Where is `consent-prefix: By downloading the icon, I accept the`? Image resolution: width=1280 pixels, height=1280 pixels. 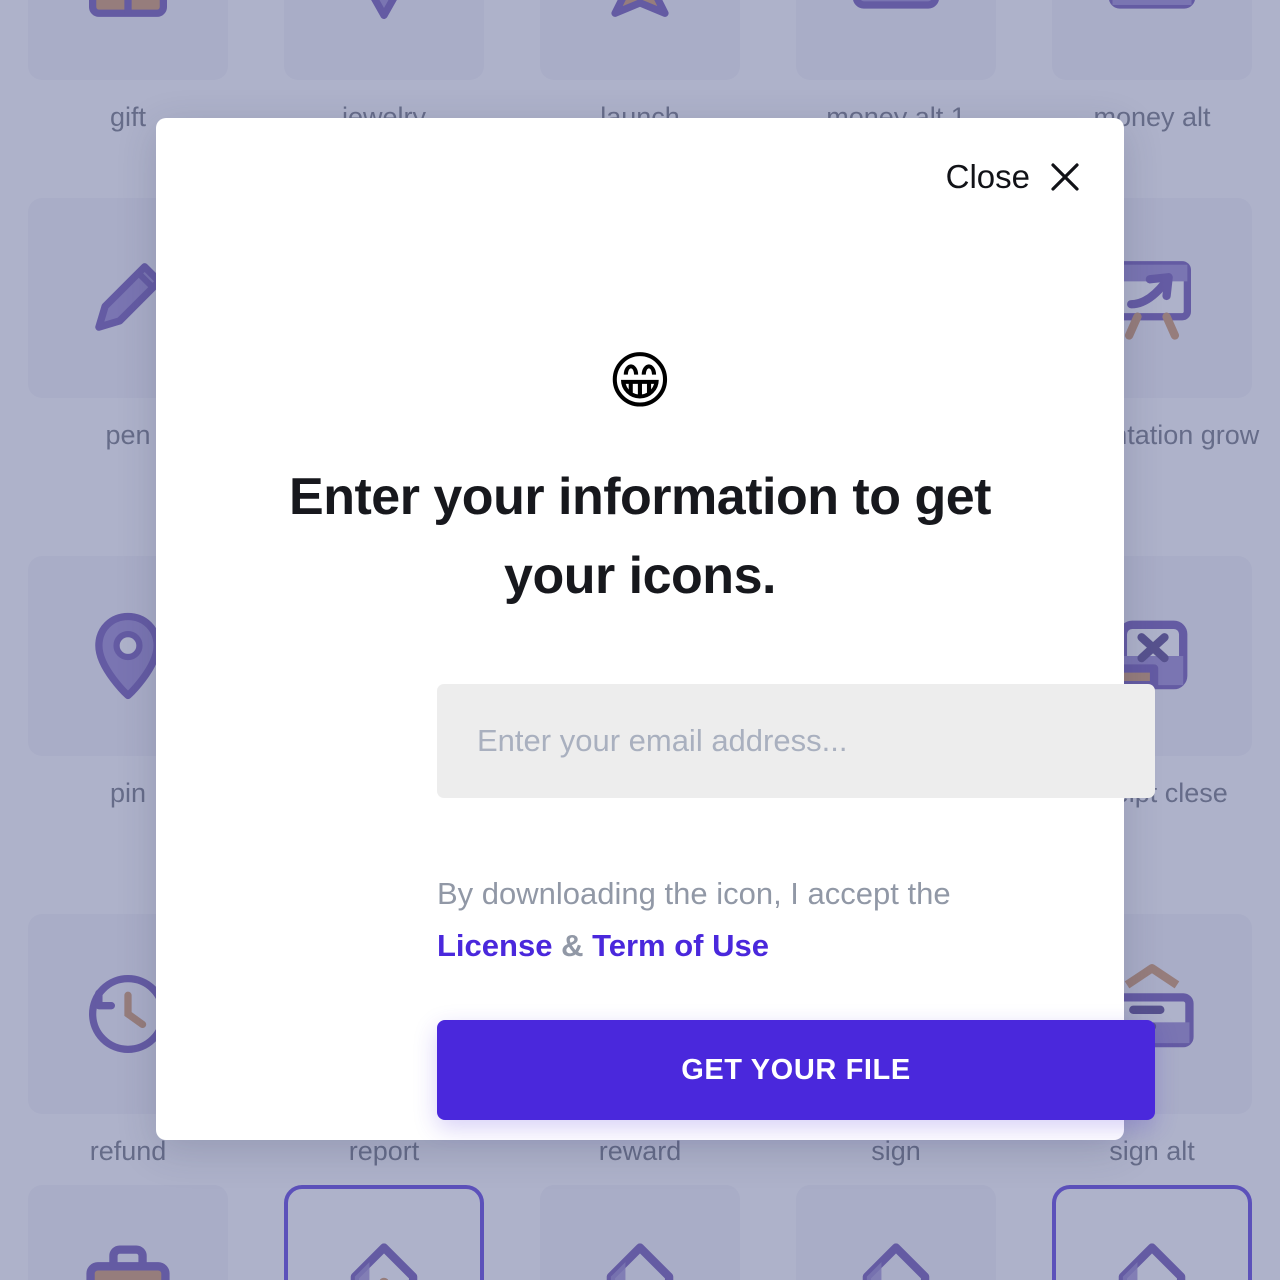 consent-prefix: By downloading the icon, I accept the is located at coordinates (694, 893).